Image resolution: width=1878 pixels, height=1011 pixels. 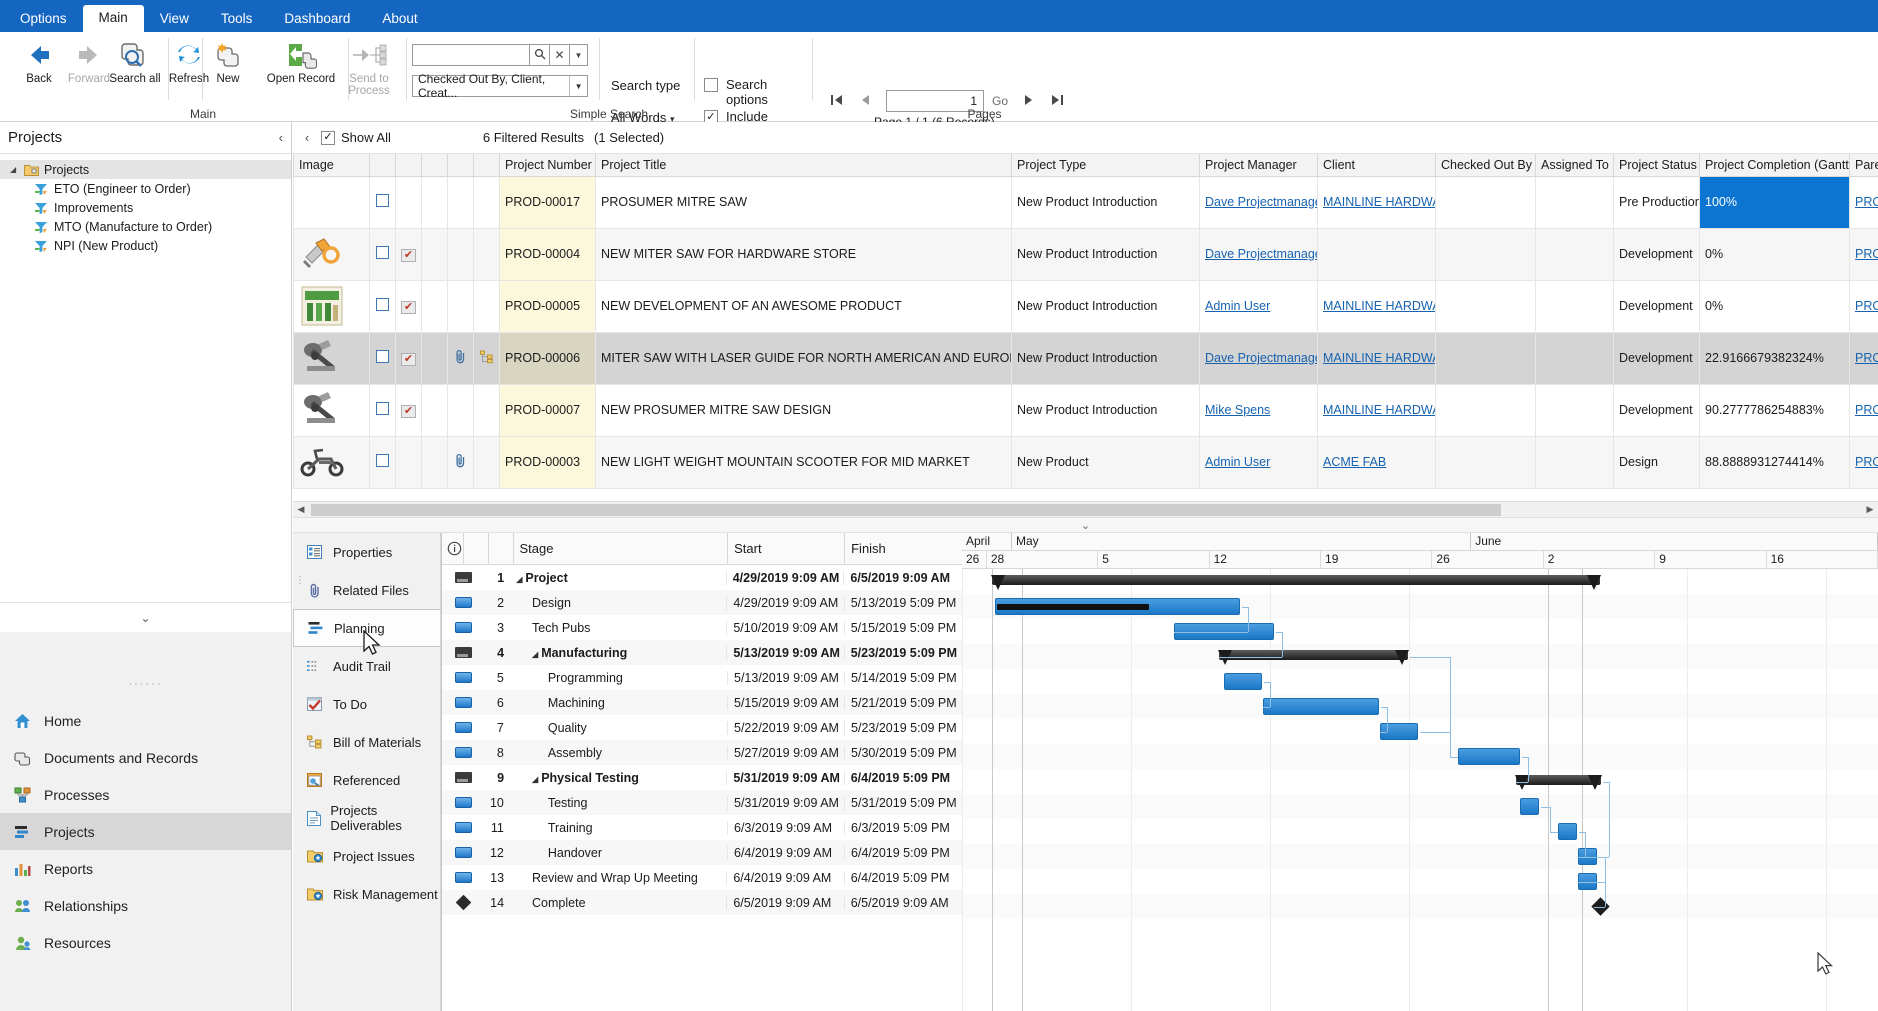 What do you see at coordinates (366, 742) in the screenshot?
I see `detail-tab-bill-of-materials: Bill of Materials` at bounding box center [366, 742].